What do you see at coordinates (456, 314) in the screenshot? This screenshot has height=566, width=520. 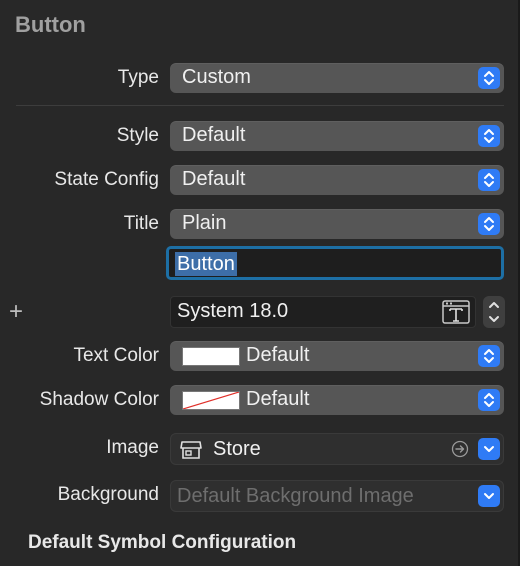 I see `font-picker-icon` at bounding box center [456, 314].